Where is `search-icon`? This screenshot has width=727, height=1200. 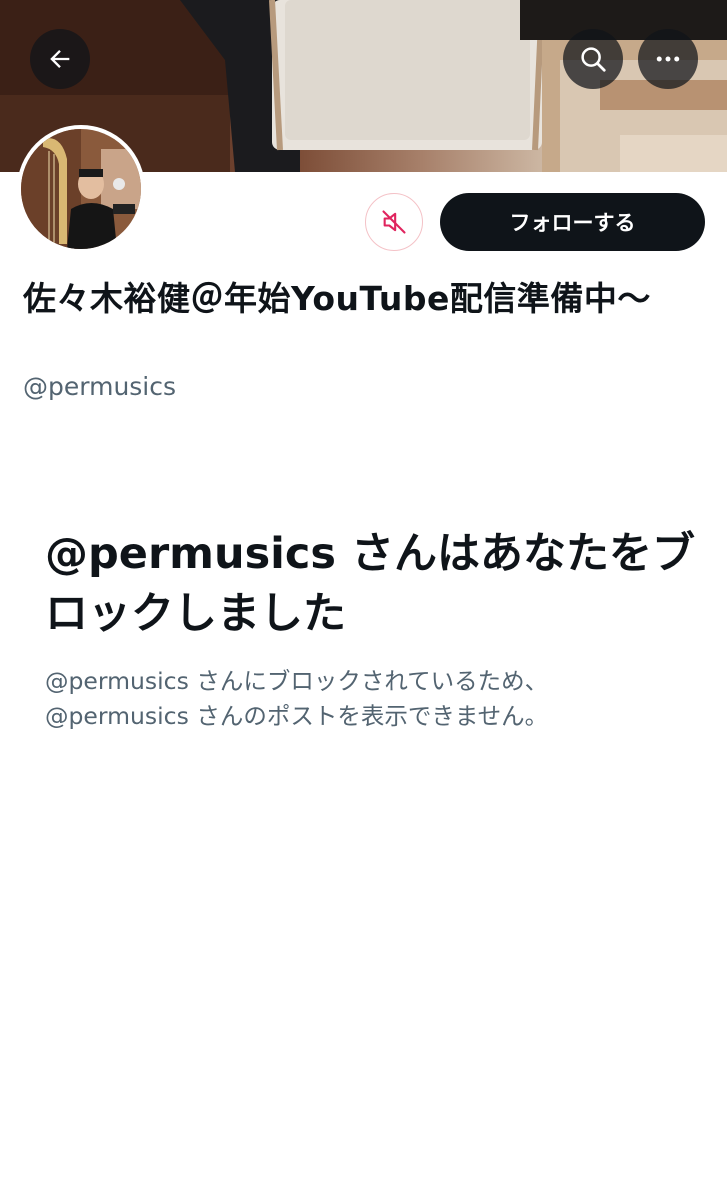 search-icon is located at coordinates (593, 59).